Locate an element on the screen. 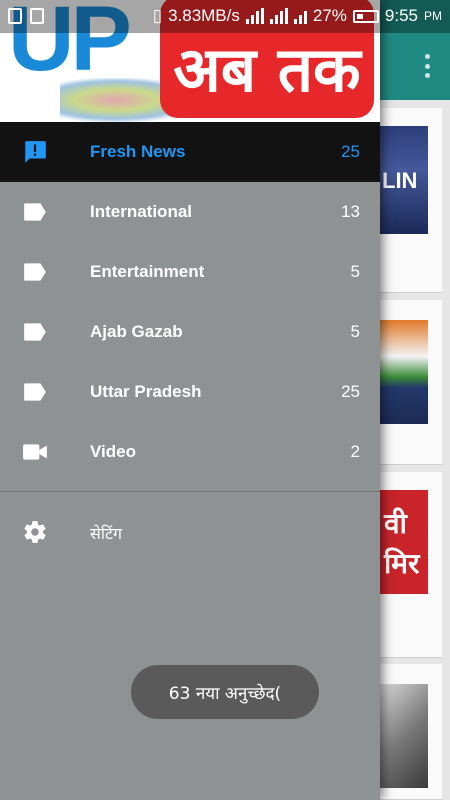  menu-item-label: Fresh News is located at coordinates (138, 151).